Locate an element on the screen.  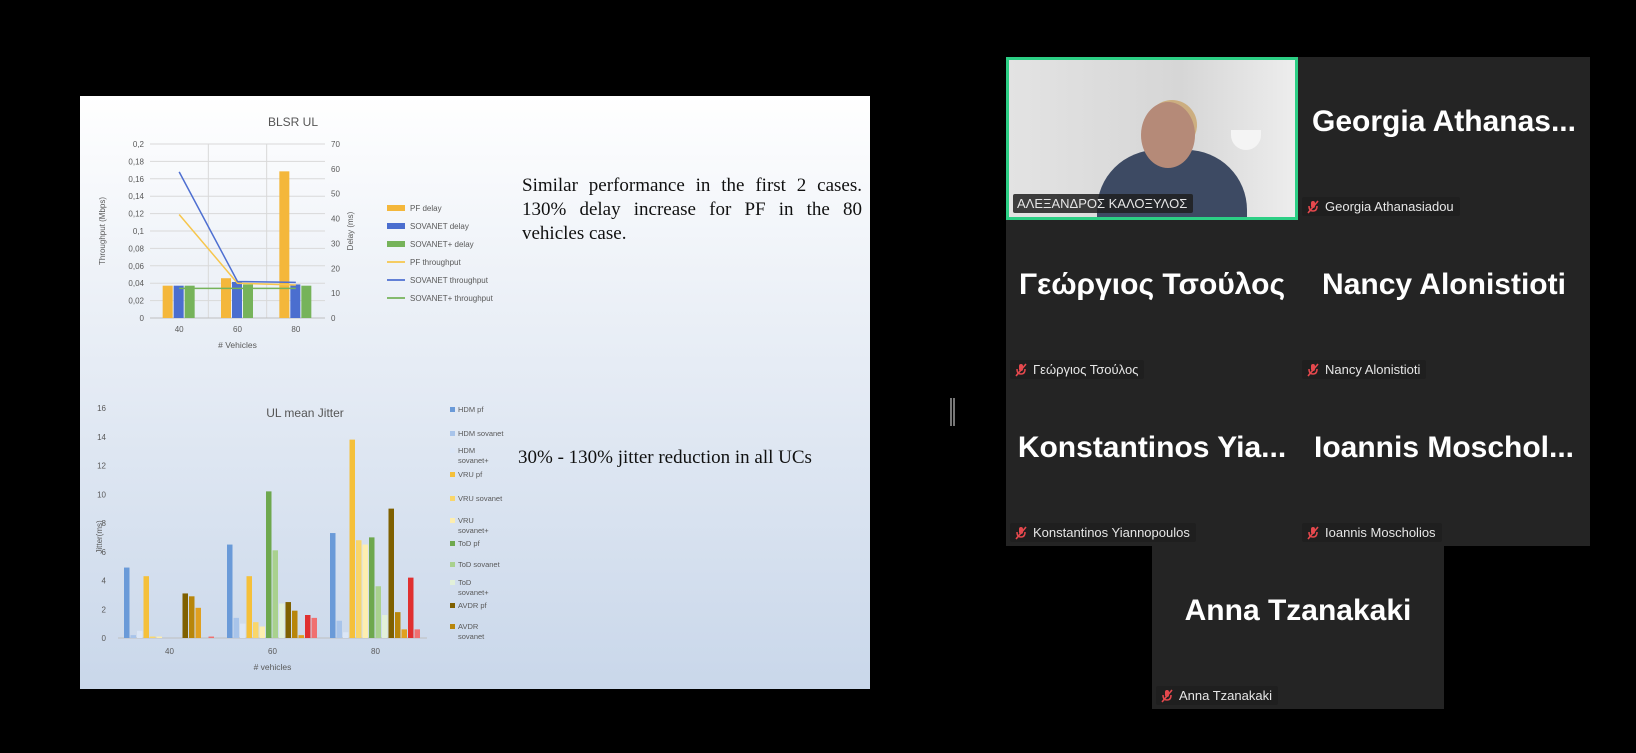
participant-tile-3: Nancy Alonistioti Nancy Alonistioti is located at coordinates (1444, 301).